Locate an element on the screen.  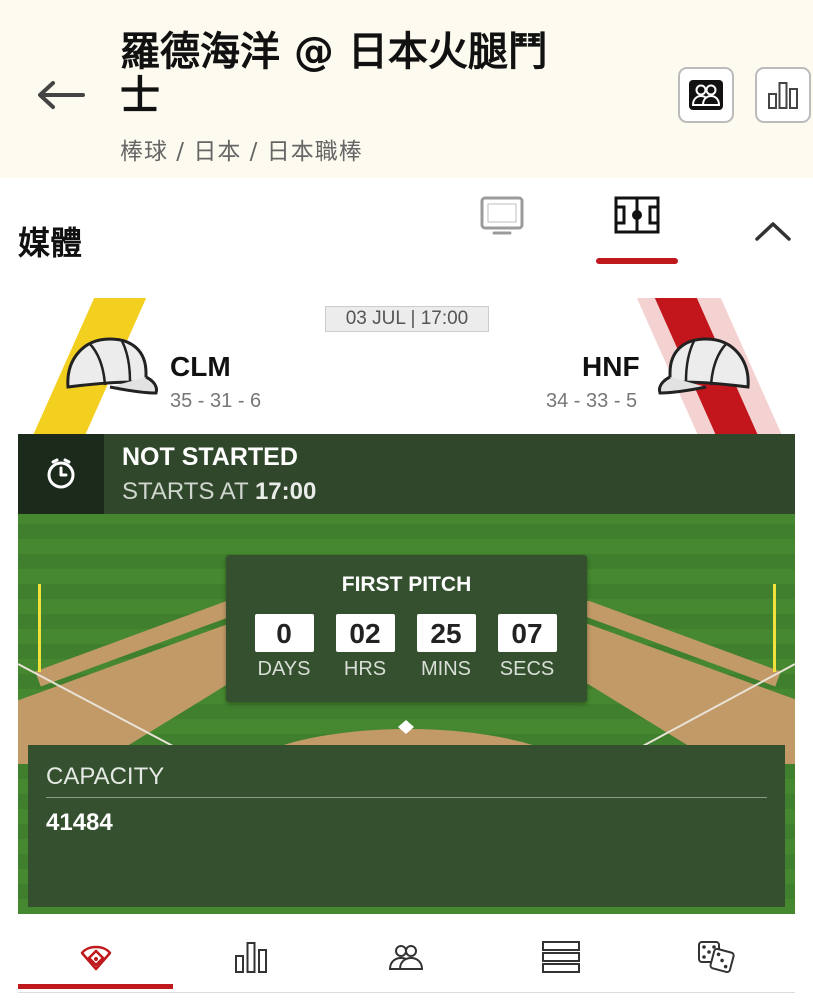
chevron-up-icon is located at coordinates (772, 231).